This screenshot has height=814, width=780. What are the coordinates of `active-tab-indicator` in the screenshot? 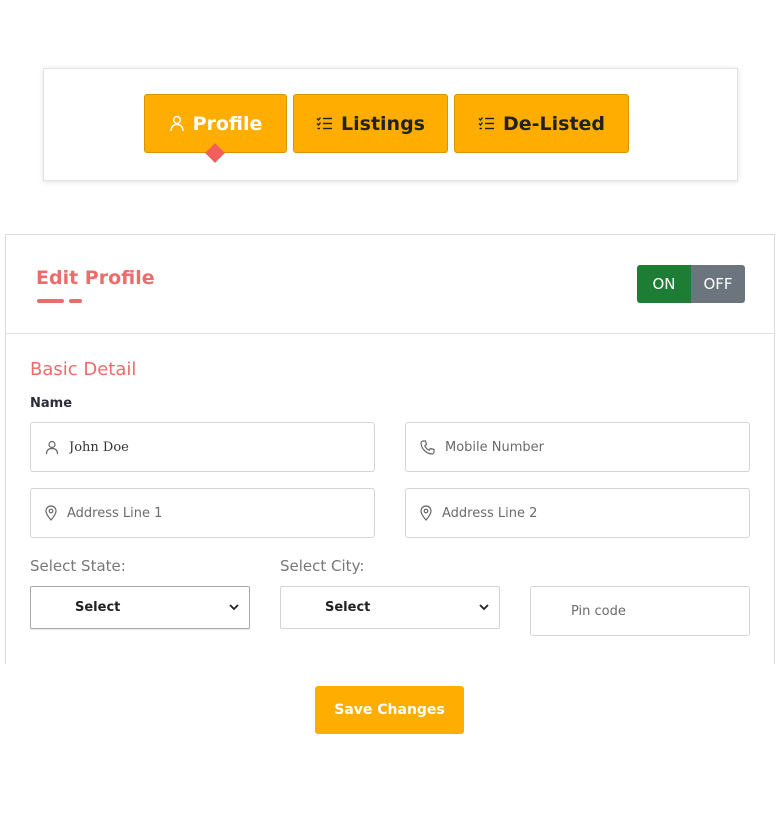 It's located at (215, 153).